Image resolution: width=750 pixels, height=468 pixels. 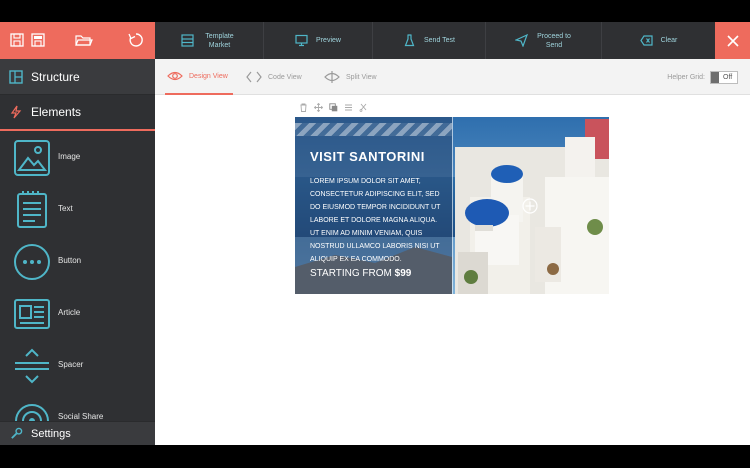 What do you see at coordinates (69, 312) in the screenshot?
I see `element-label: Article` at bounding box center [69, 312].